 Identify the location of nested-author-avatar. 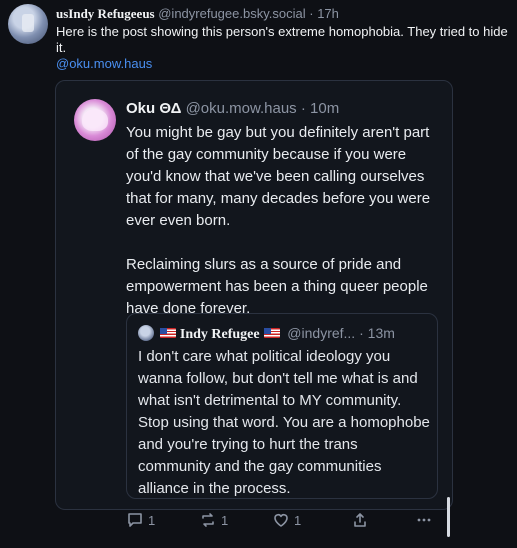
(146, 333).